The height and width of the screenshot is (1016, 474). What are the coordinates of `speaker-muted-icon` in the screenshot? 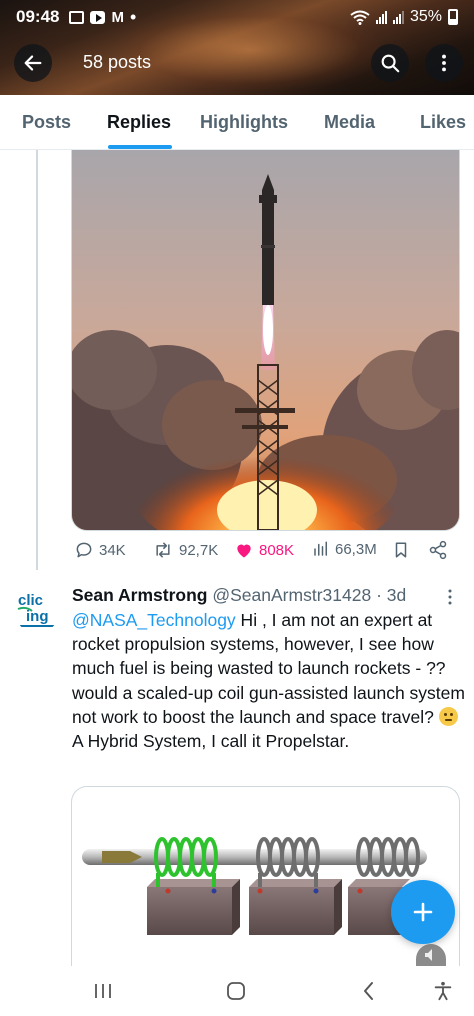 It's located at (428, 955).